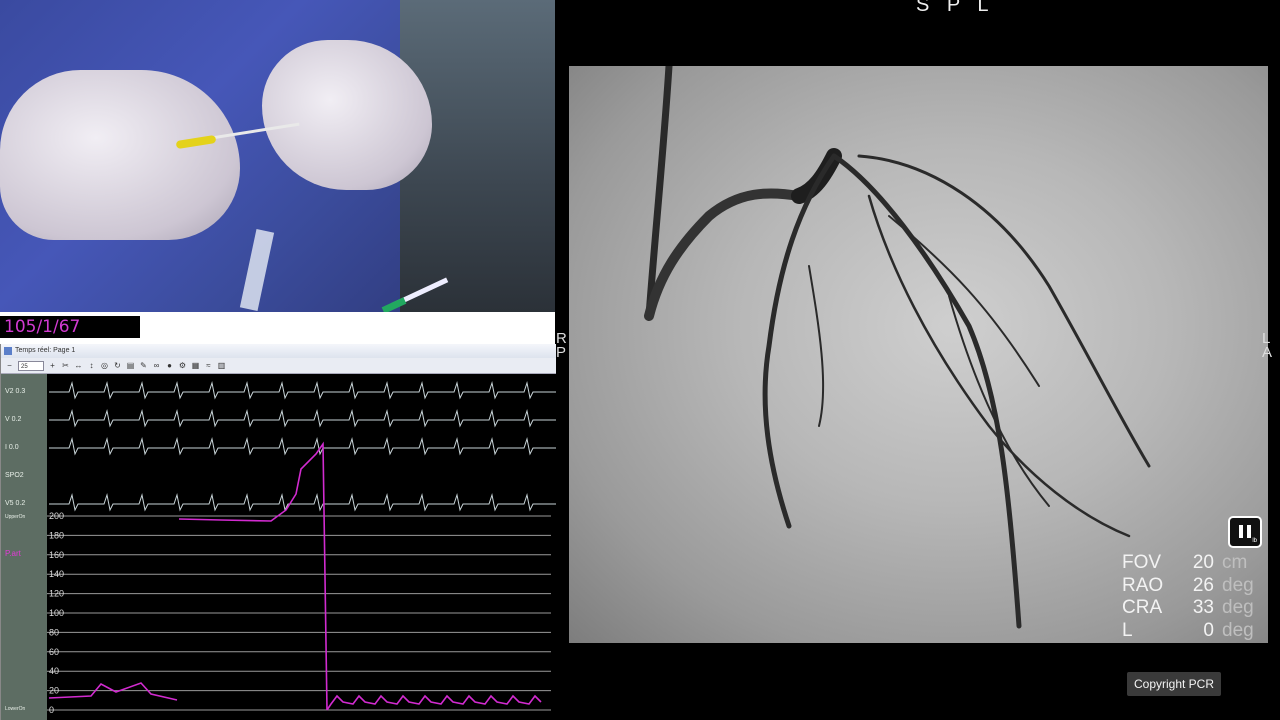 This screenshot has height=720, width=1280. I want to click on pressure-tick-label: 80, so click(54, 632).